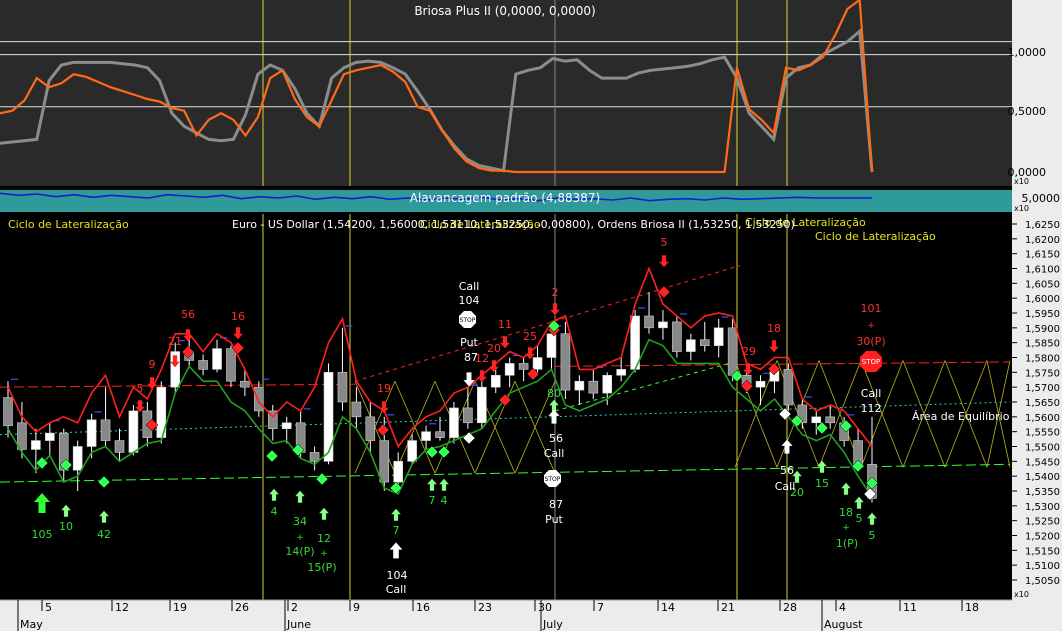 The height and width of the screenshot is (631, 1062). I want to click on price-tick-label: 1,5400, so click(1042, 477).